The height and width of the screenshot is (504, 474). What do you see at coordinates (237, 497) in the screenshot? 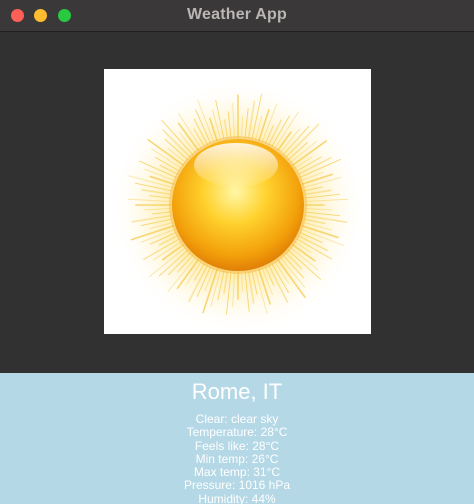
I see `humidity-label: Humidity: 44%` at bounding box center [237, 497].